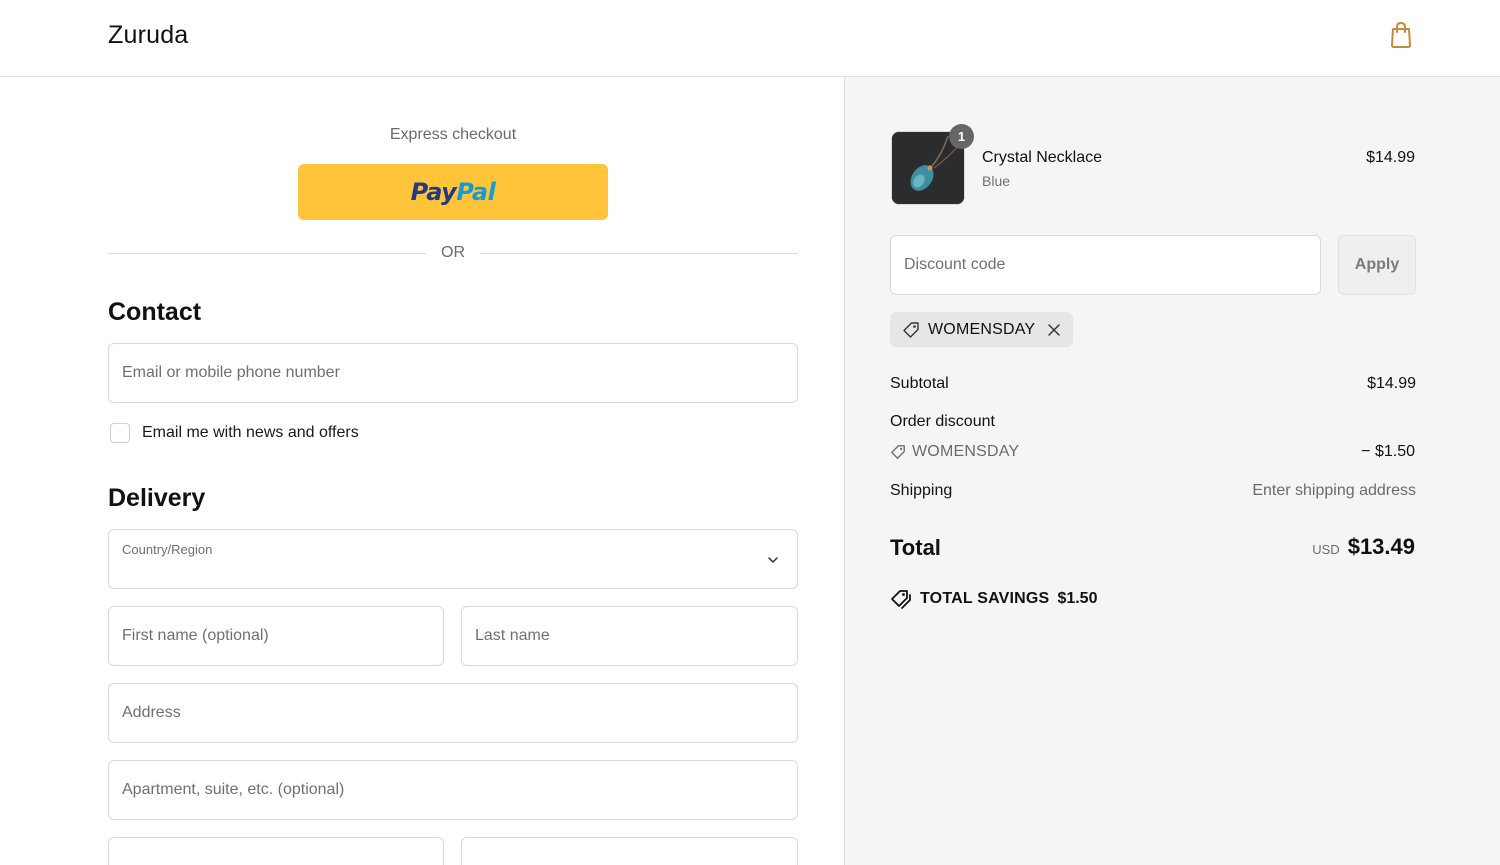 The image size is (1500, 865). I want to click on cart-button, so click(1401, 35).